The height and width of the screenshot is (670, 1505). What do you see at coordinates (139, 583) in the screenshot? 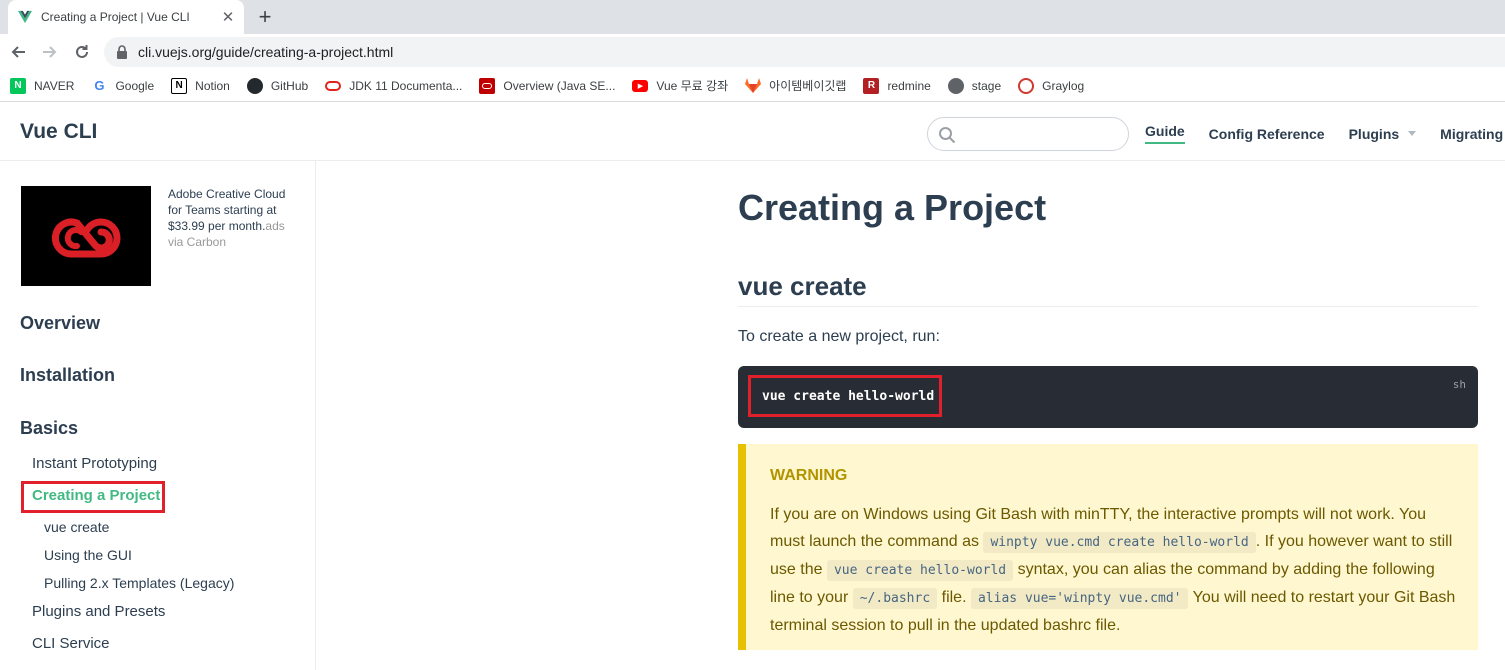
I see `sidebar-subitem-pulling-templates: Pulling 2.x Templates (Legacy)` at bounding box center [139, 583].